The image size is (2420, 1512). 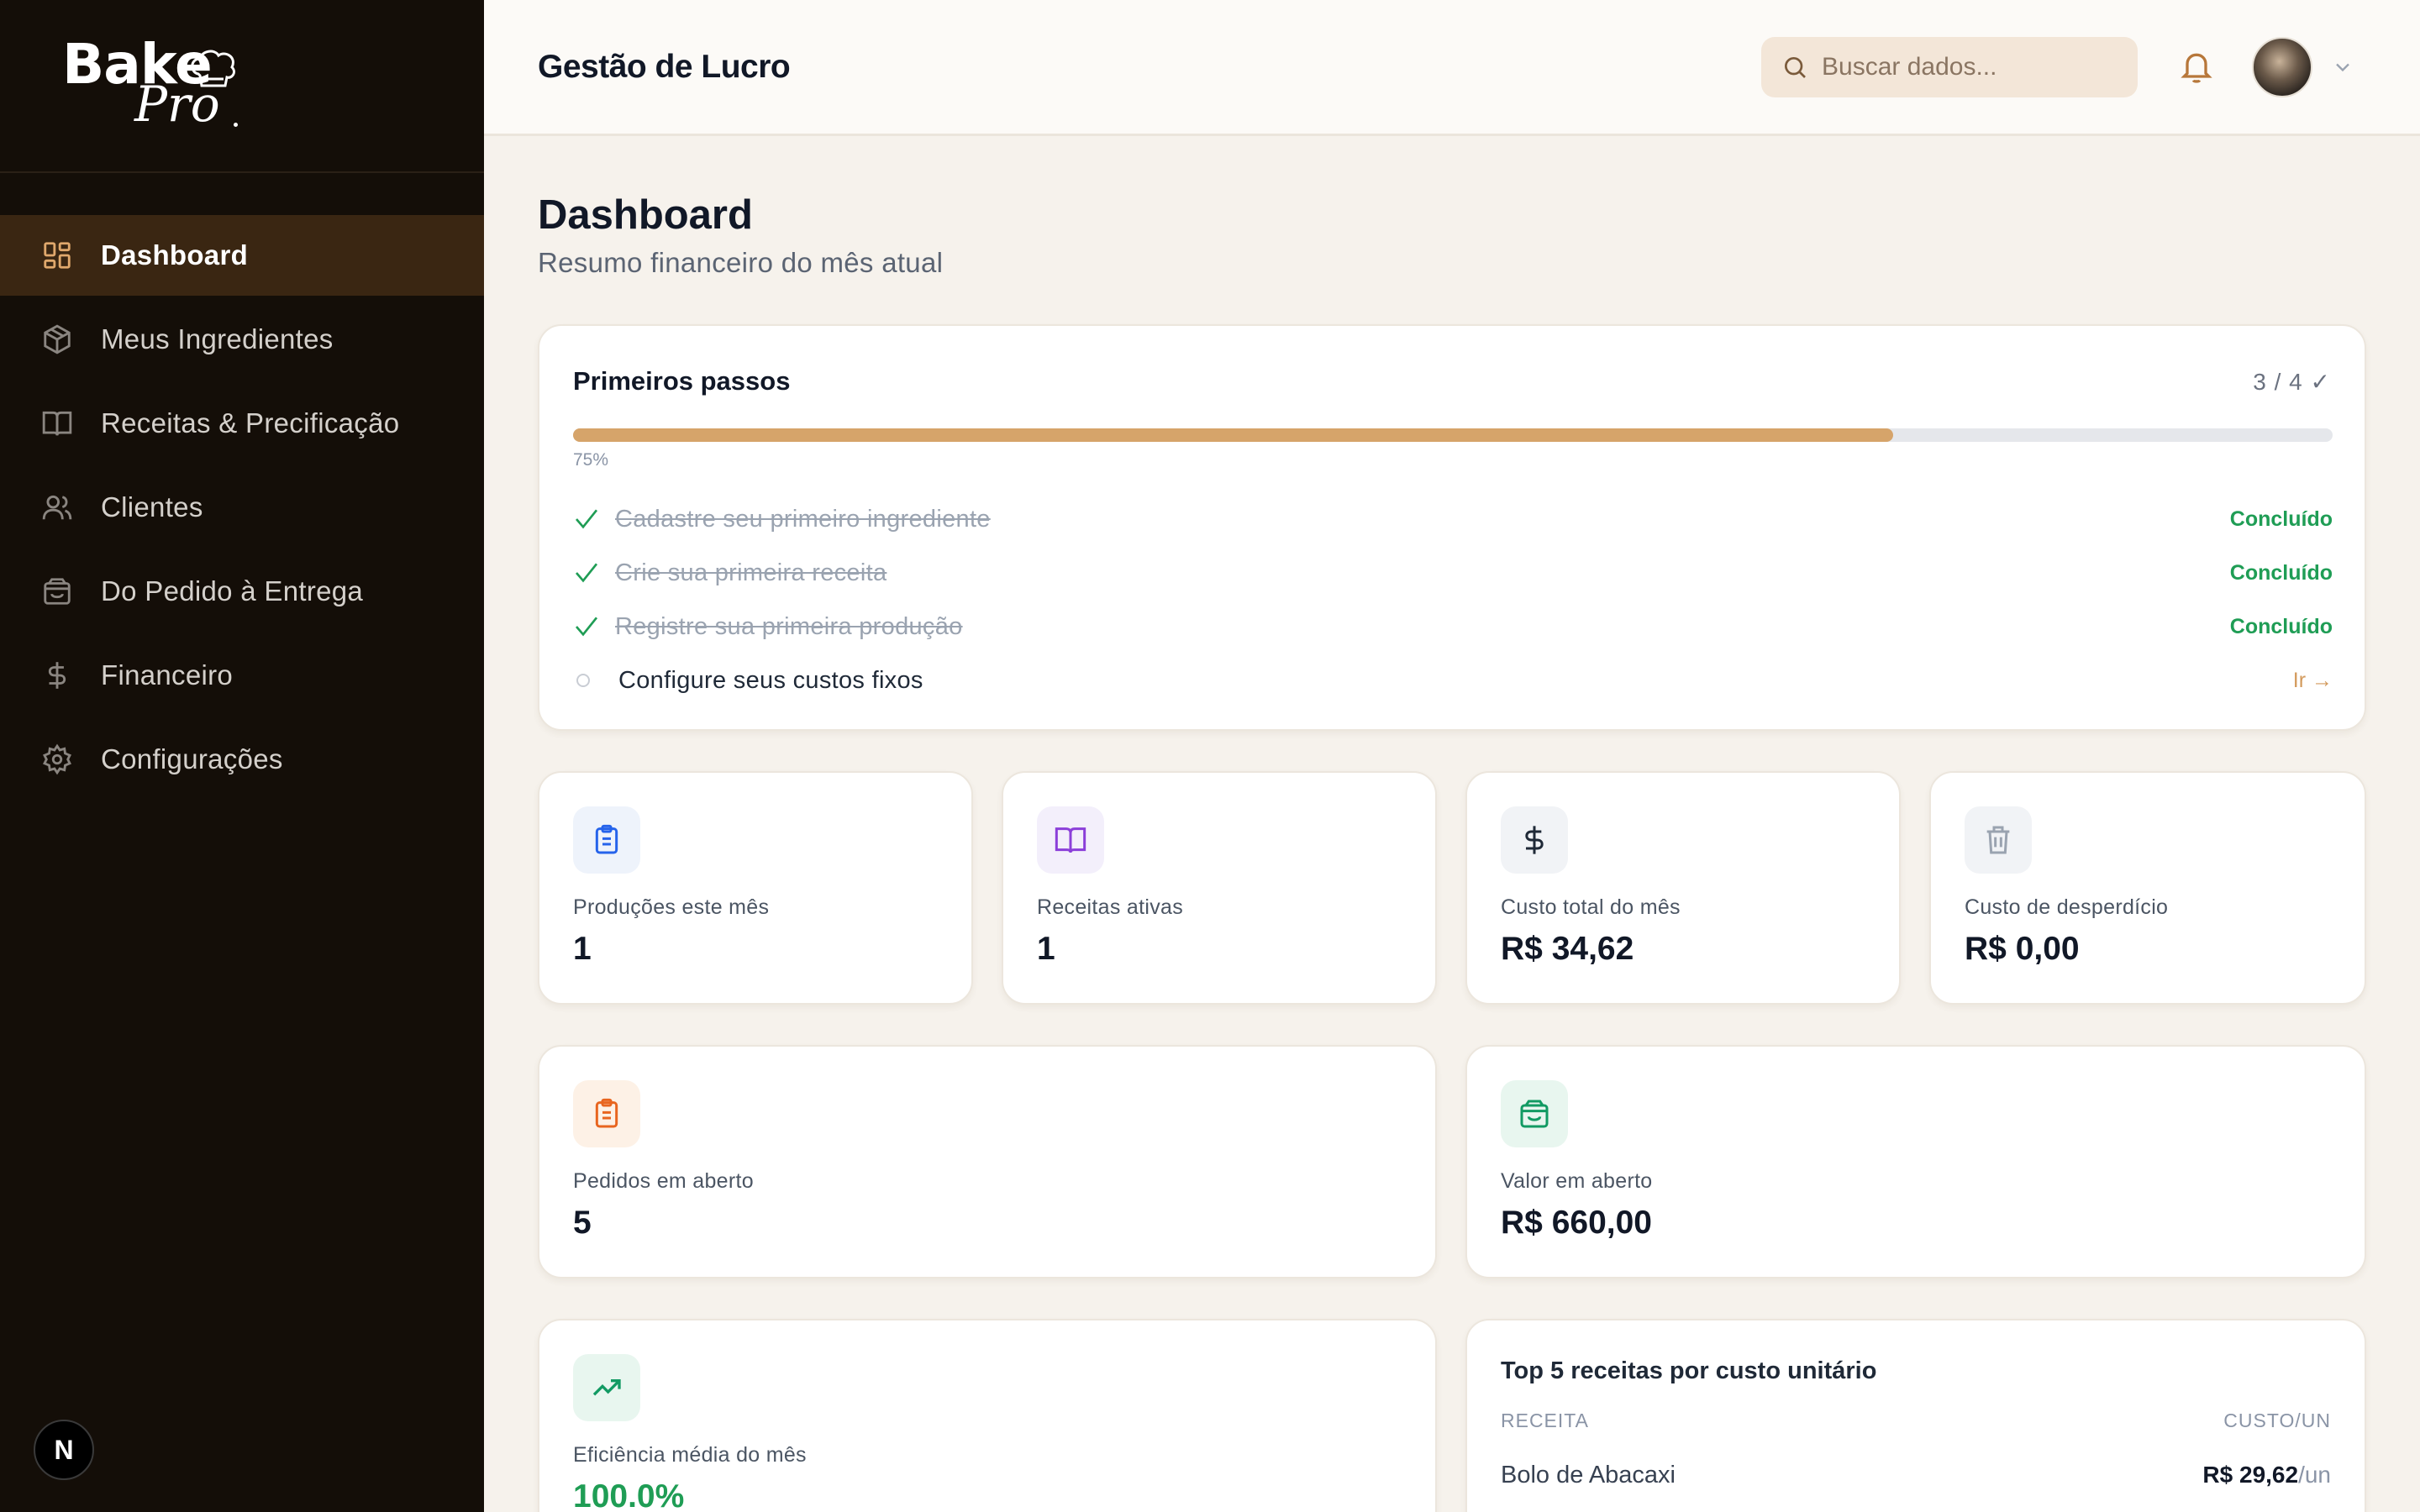 I want to click on stat-value: 100.0%, so click(x=629, y=1495).